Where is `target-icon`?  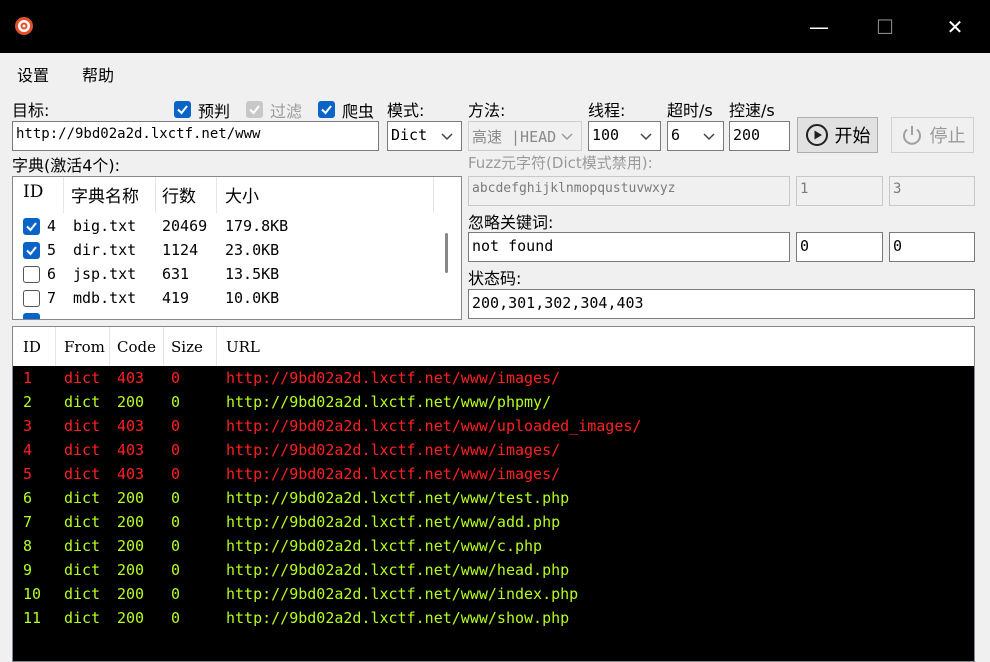
target-icon is located at coordinates (24, 26).